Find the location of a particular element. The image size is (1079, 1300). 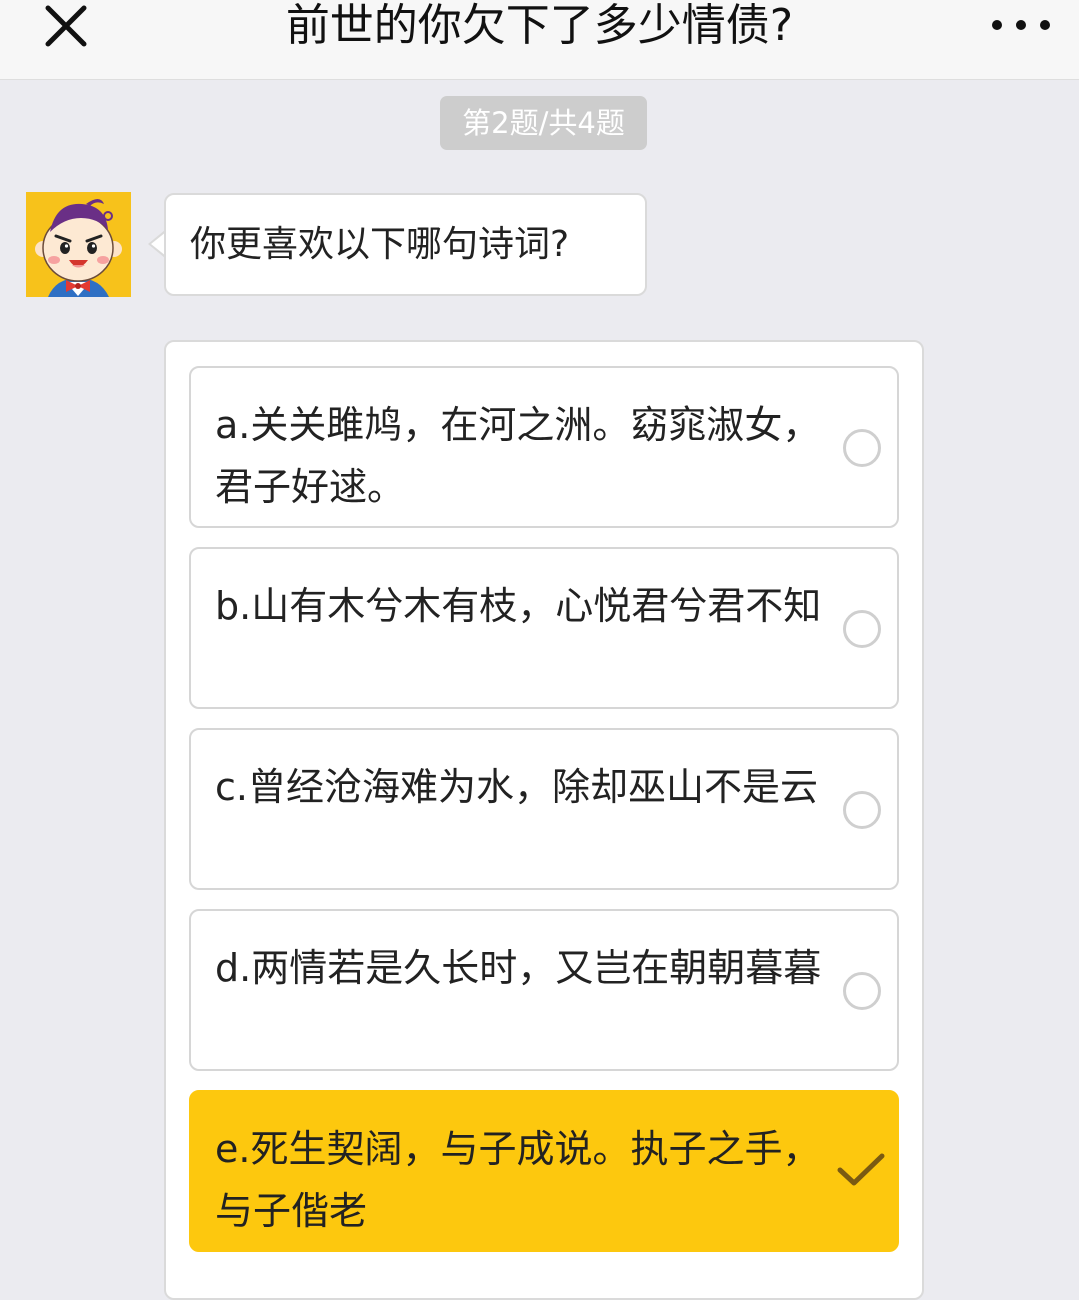

option-c: c.曾经沧海难为水，除却巫山不是云 is located at coordinates (544, 809).